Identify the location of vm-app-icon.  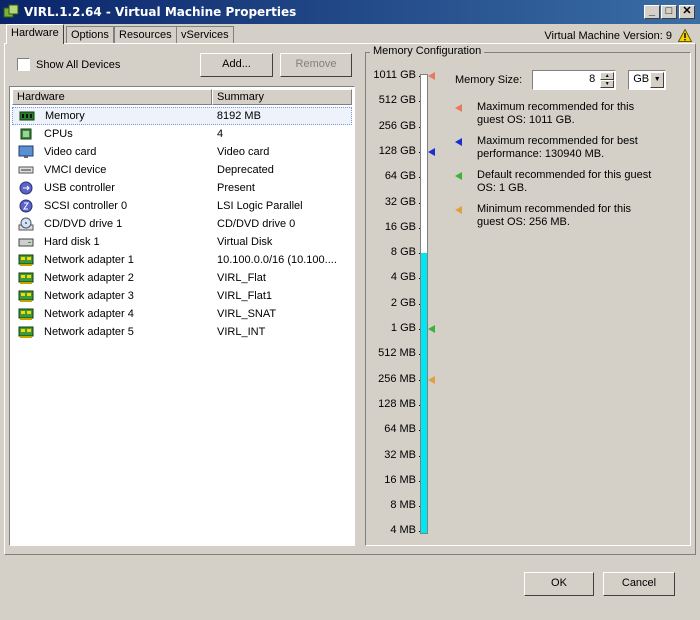
(11, 11).